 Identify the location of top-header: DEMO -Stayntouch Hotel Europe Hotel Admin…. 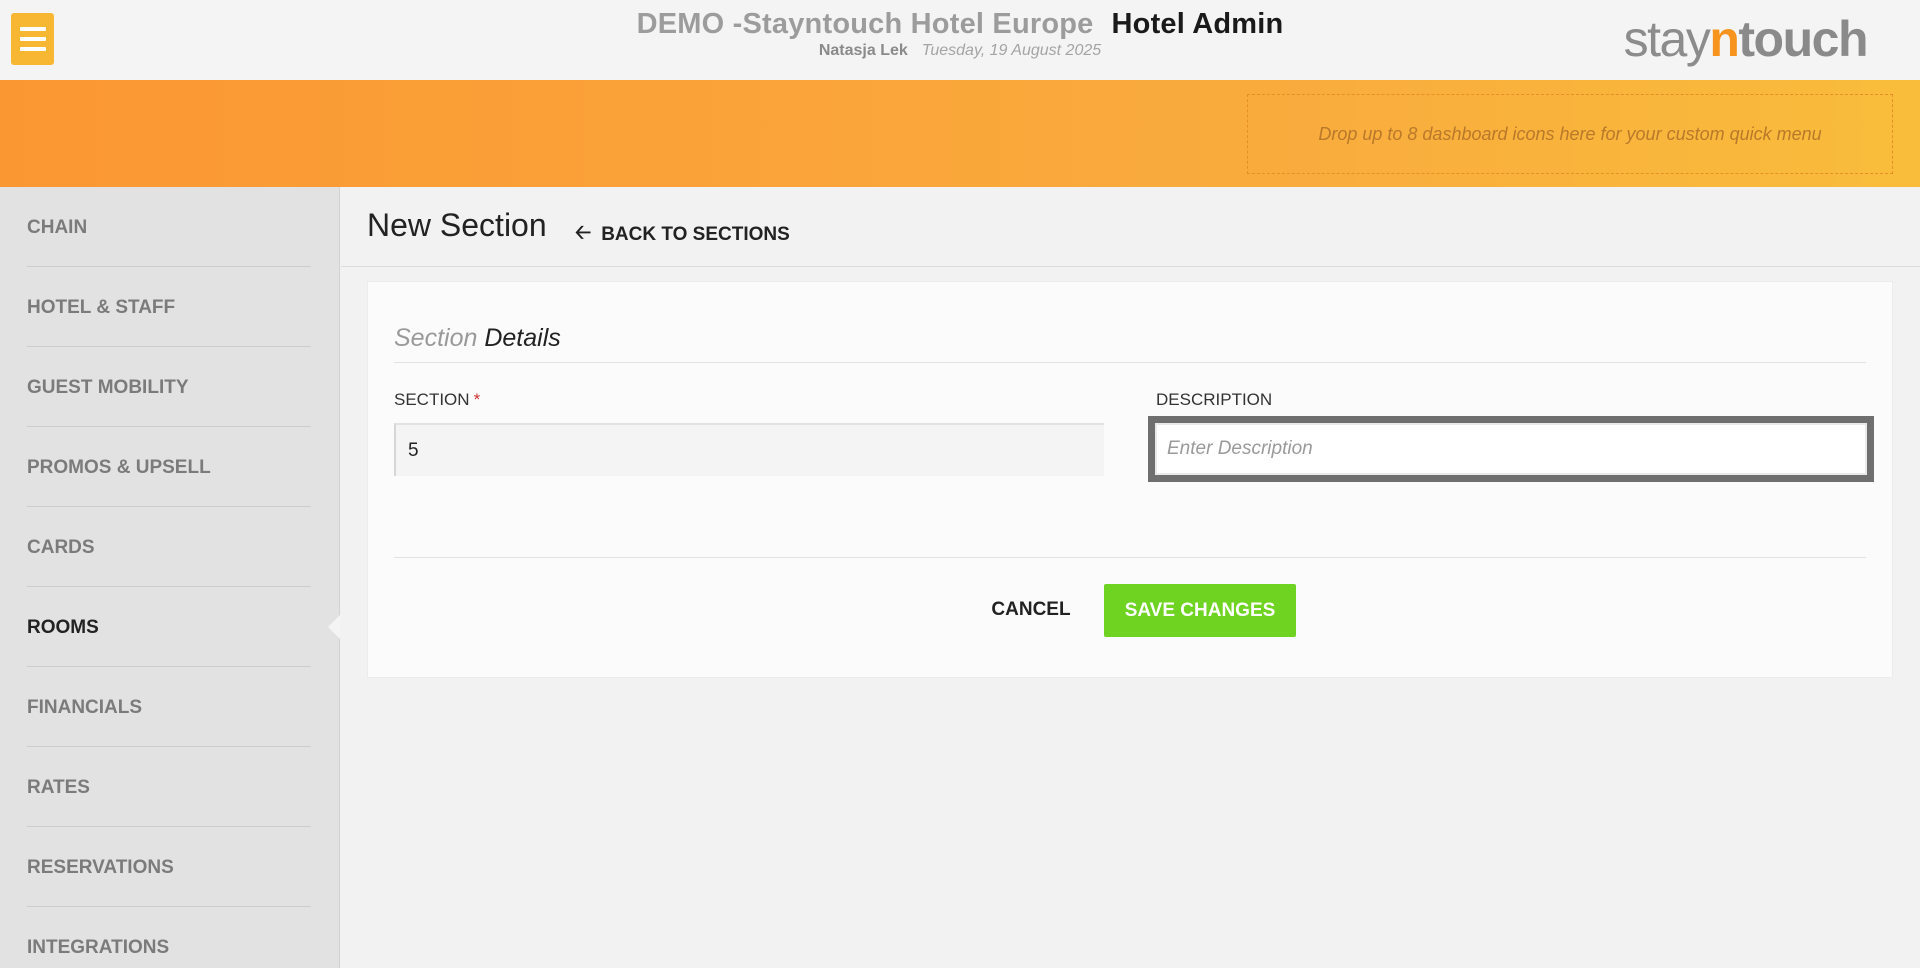
(960, 40).